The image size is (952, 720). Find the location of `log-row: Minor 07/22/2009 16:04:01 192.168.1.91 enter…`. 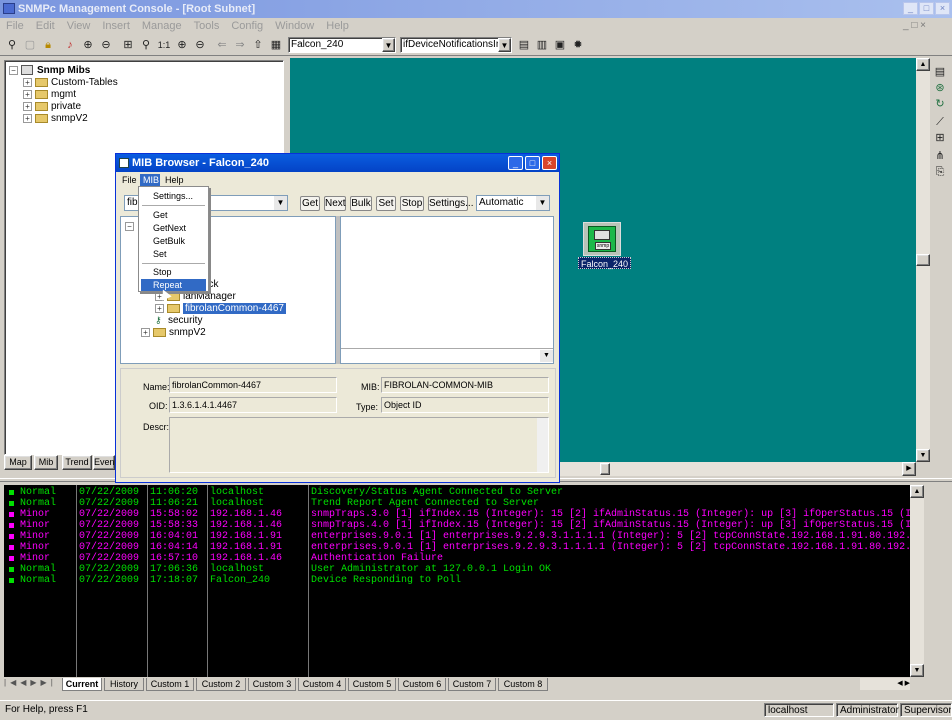

log-row: Minor 07/22/2009 16:04:01 192.168.1.91 enter… is located at coordinates (460, 536).